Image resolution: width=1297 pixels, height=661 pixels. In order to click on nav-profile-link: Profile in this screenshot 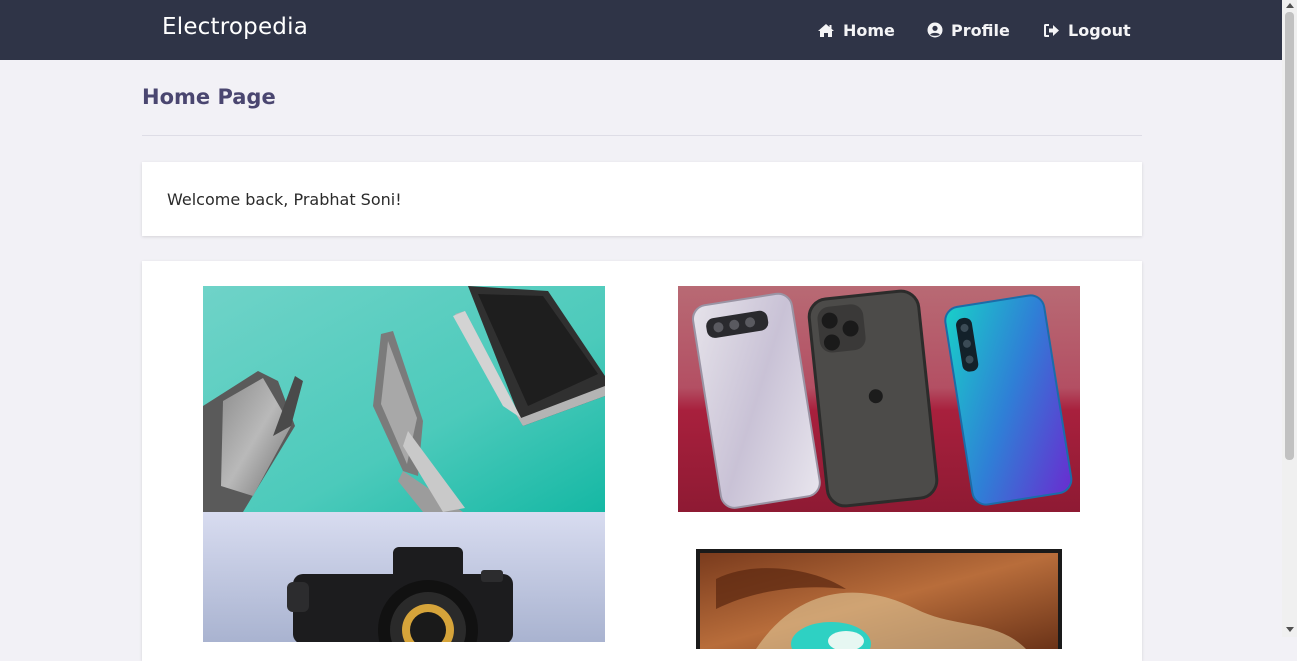, I will do `click(968, 30)`.